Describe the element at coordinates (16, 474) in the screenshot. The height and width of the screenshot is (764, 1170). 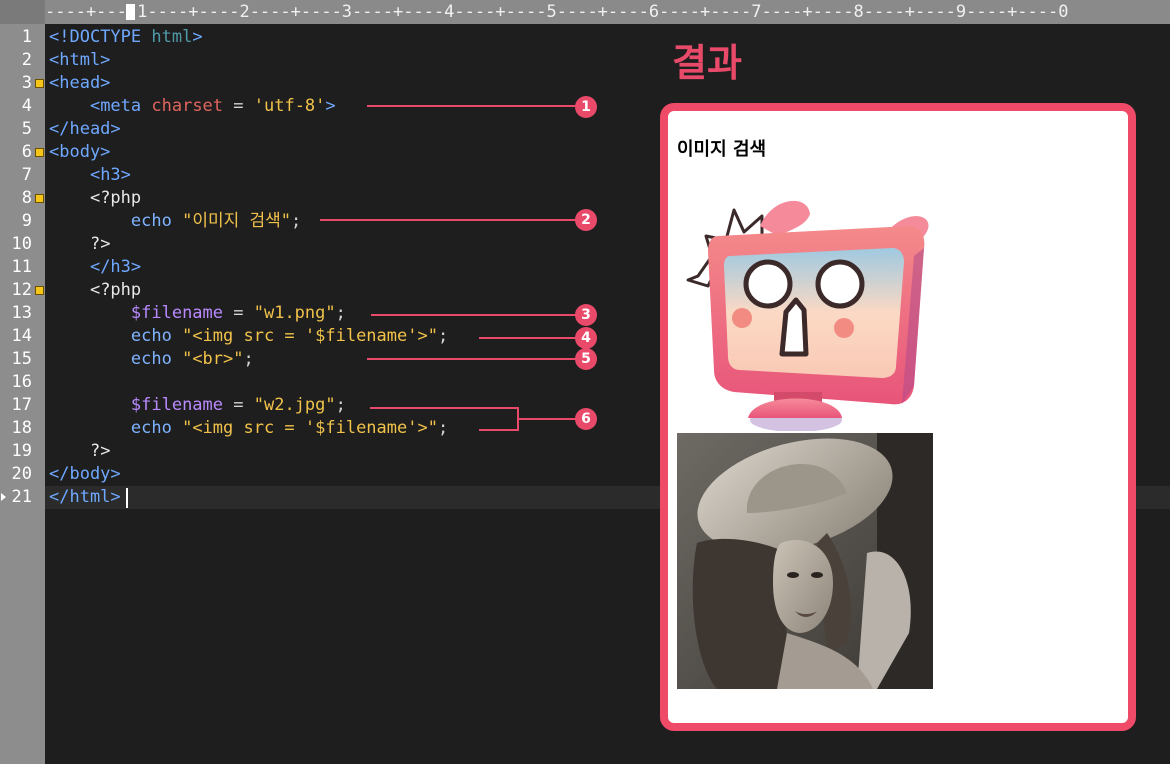
I see `line-number: 20` at that location.